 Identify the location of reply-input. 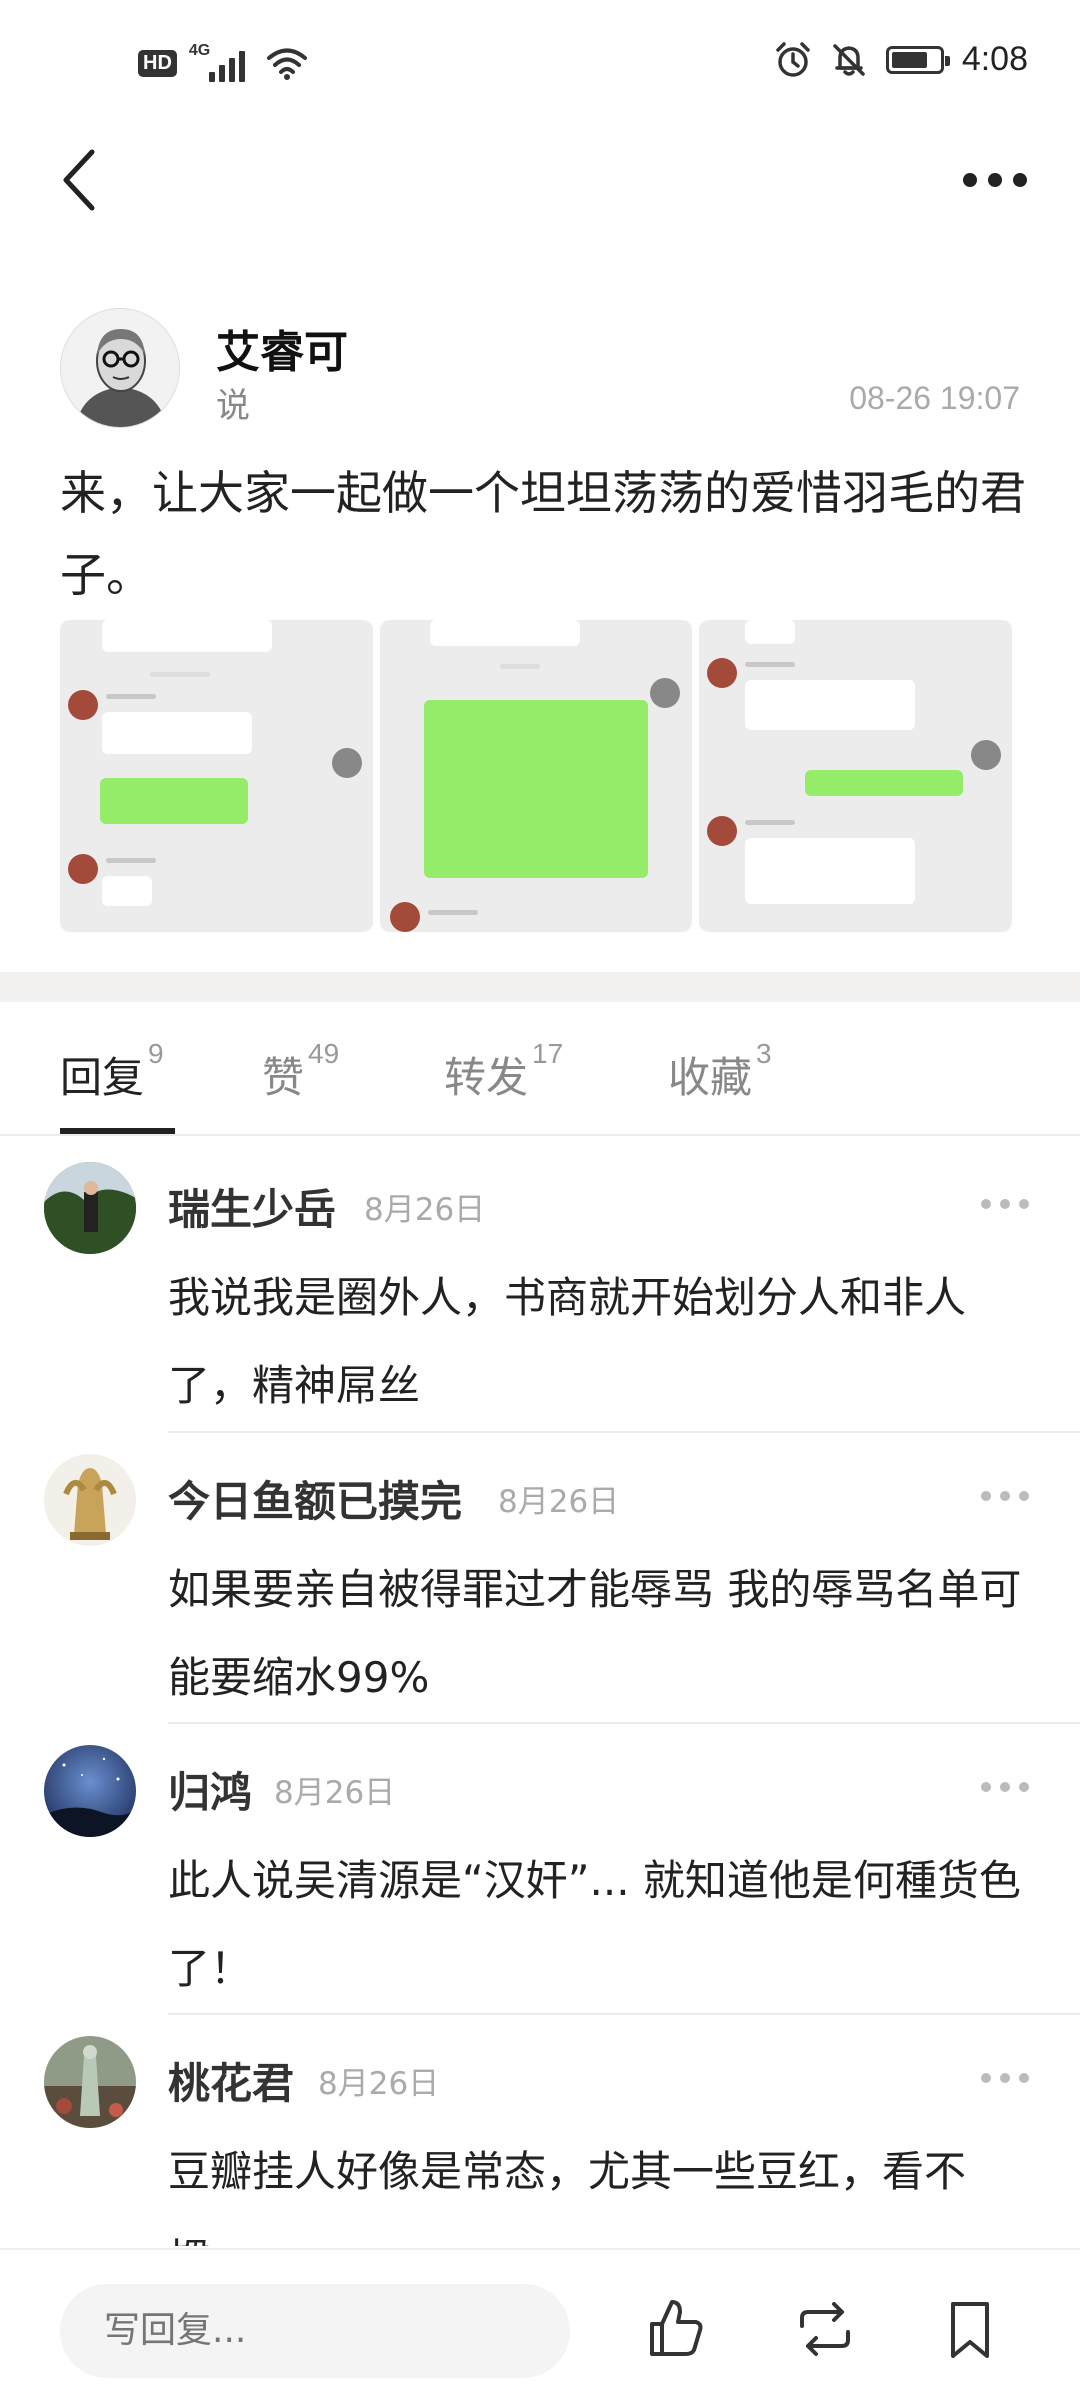
(315, 2331).